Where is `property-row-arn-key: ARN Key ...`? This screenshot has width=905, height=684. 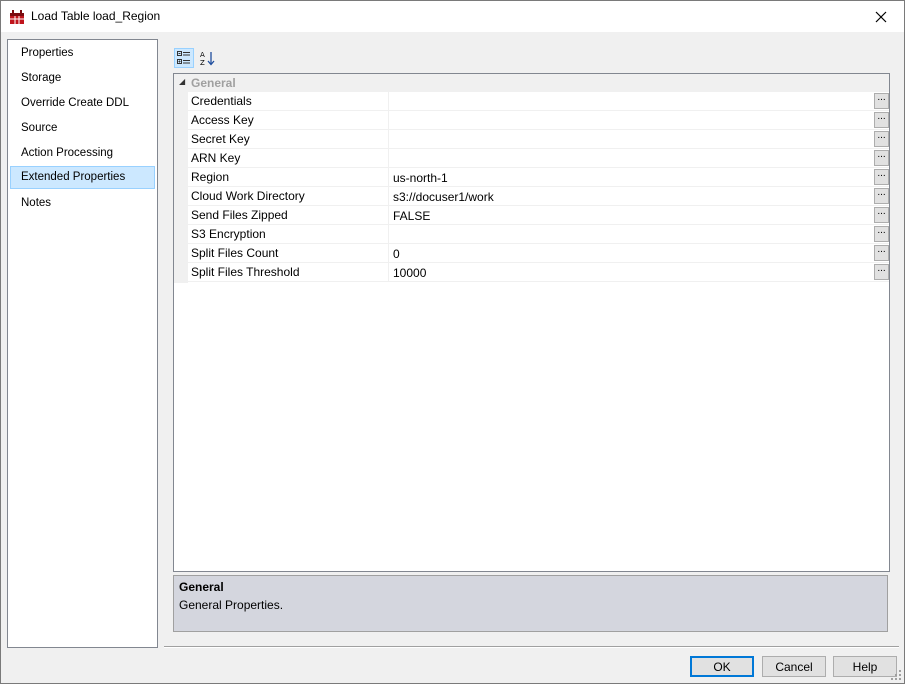 property-row-arn-key: ARN Key ... is located at coordinates (538, 158).